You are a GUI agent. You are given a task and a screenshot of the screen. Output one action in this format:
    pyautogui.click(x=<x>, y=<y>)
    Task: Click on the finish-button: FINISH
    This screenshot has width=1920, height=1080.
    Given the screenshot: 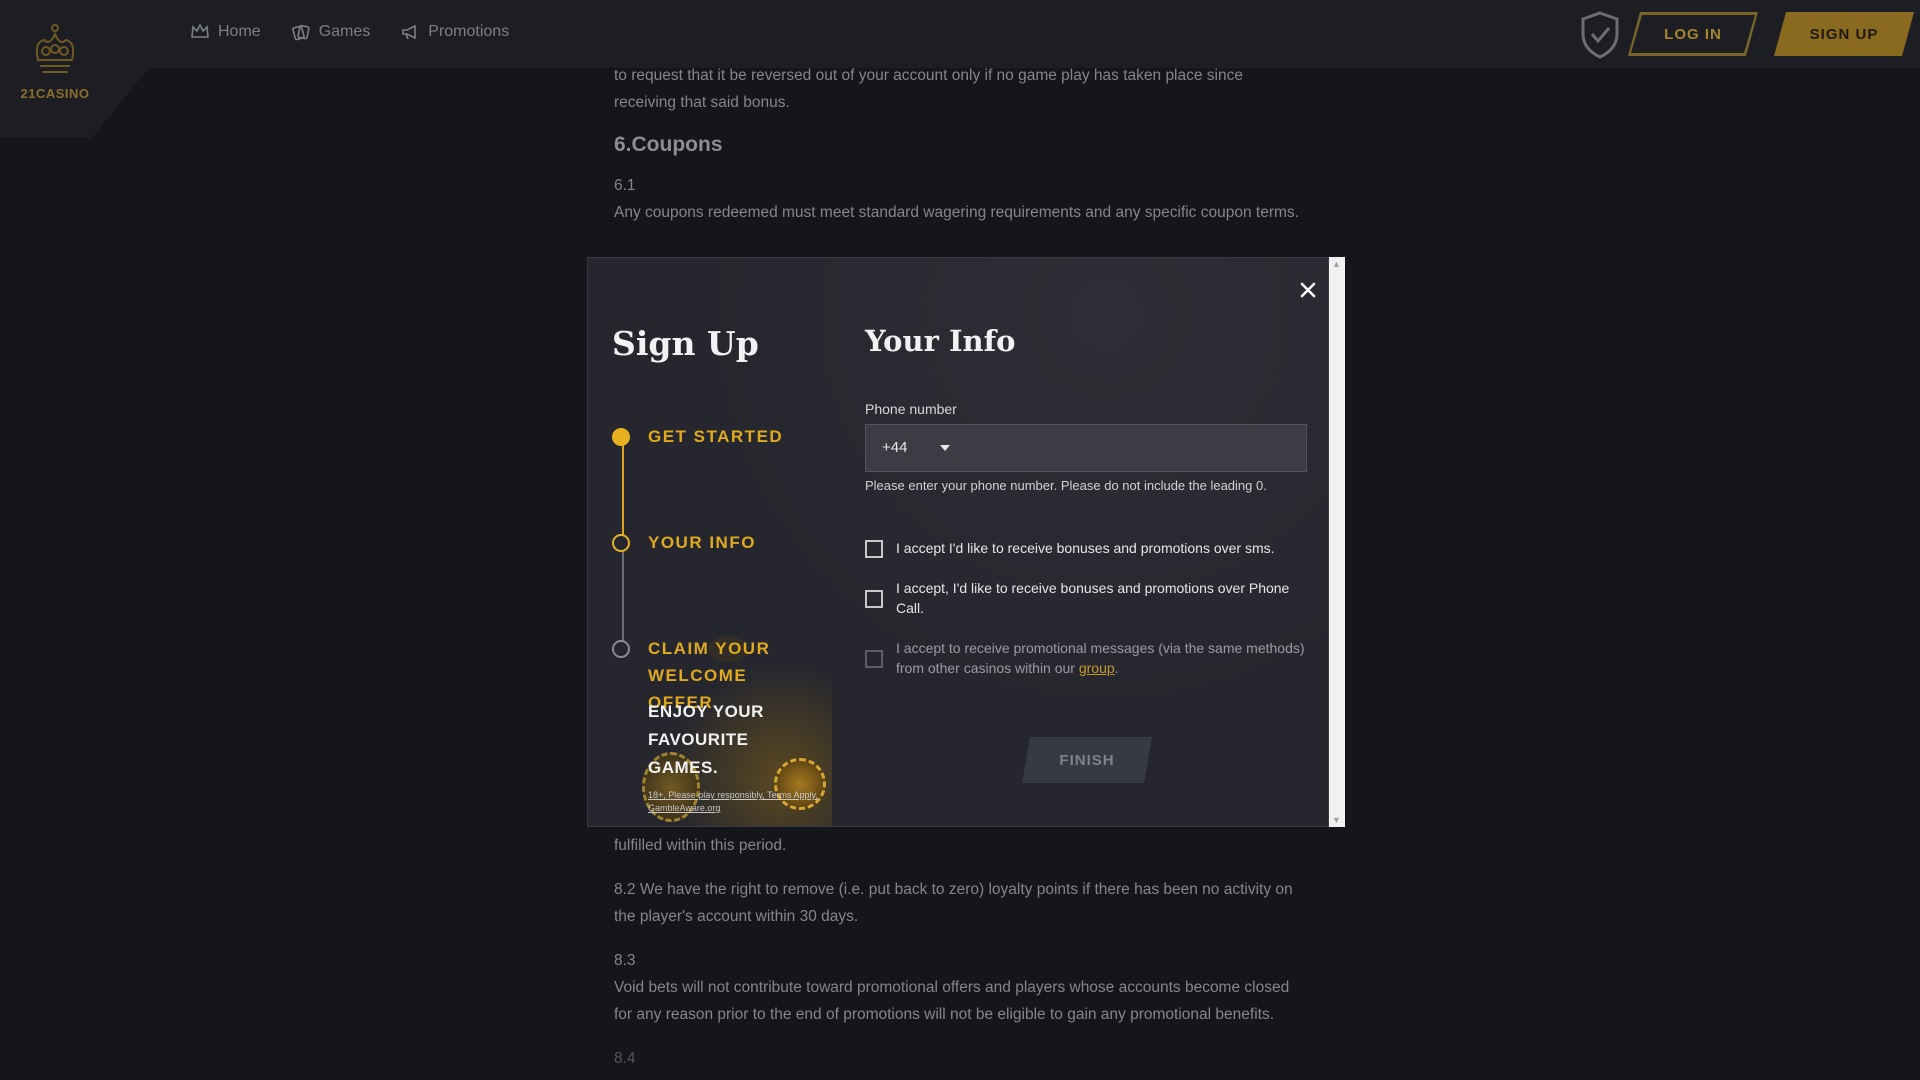 What is the action you would take?
    pyautogui.click(x=1087, y=760)
    